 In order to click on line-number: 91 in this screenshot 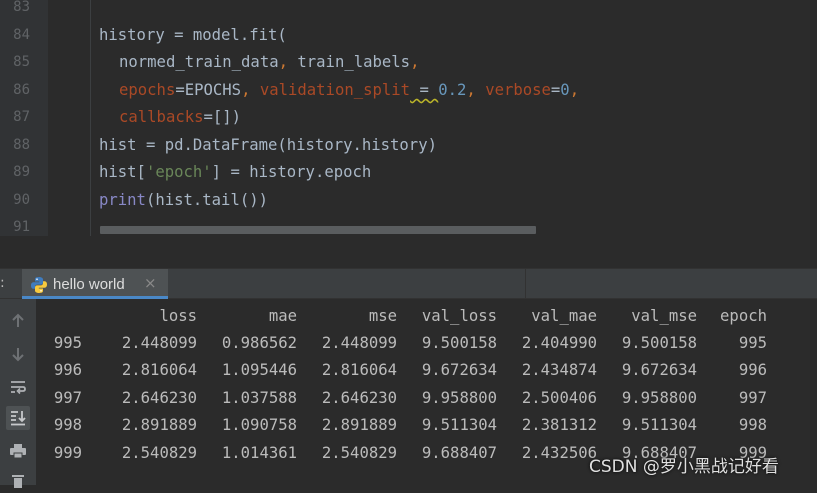, I will do `click(21, 227)`.